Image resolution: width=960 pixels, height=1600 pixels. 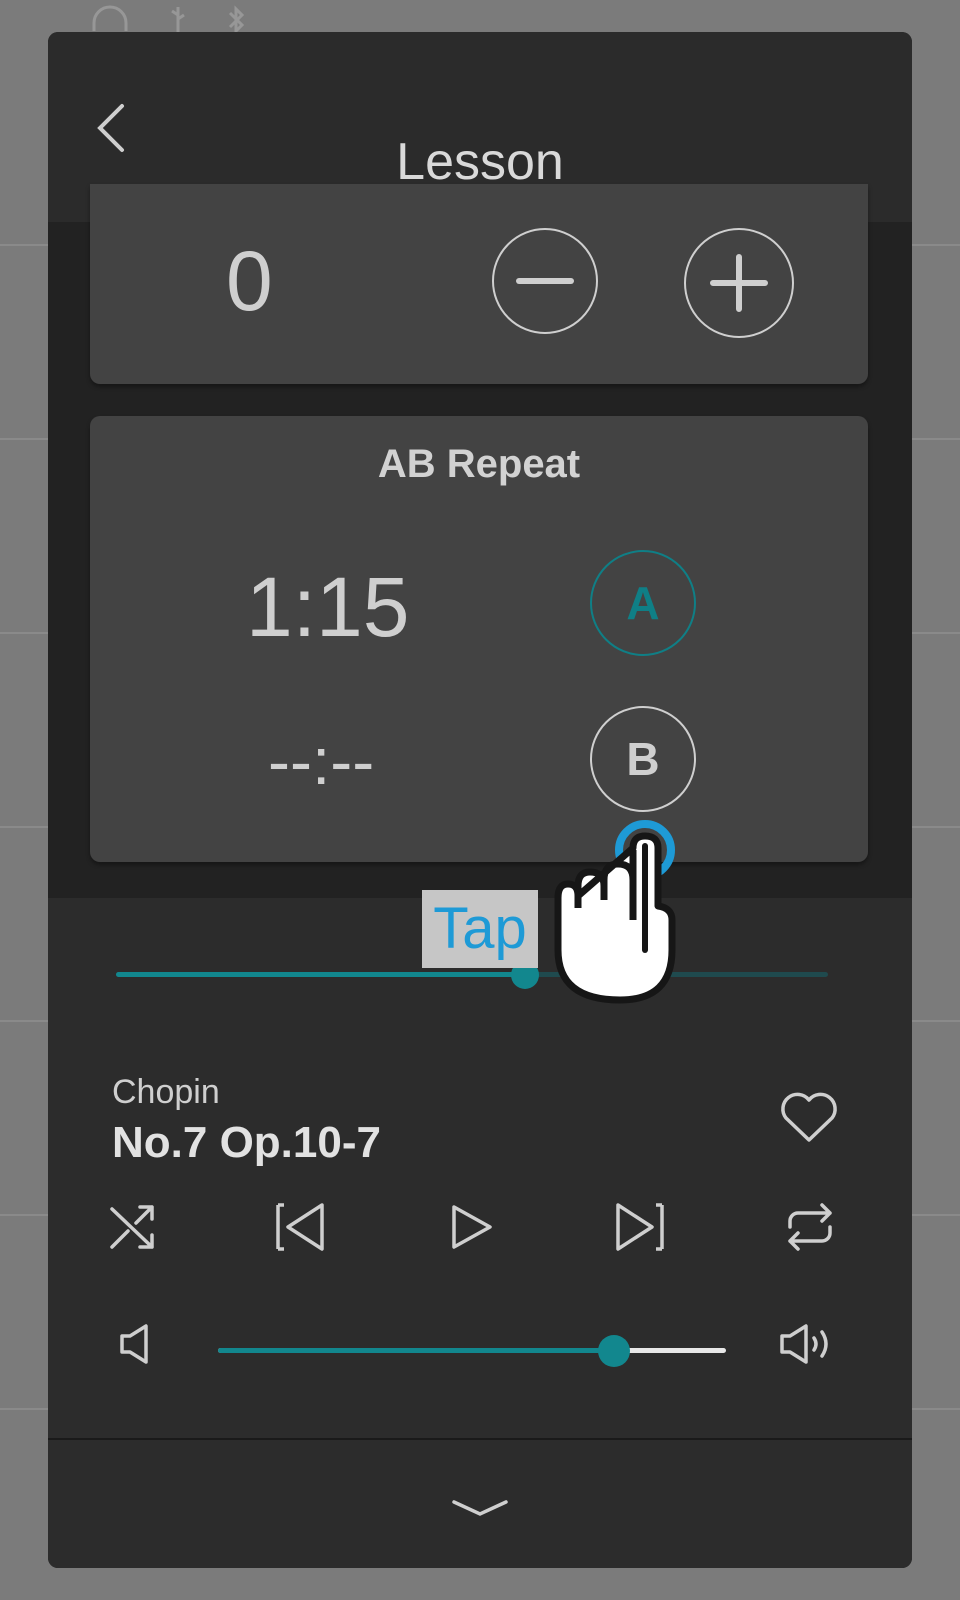 I want to click on collapse-button, so click(x=480, y=1512).